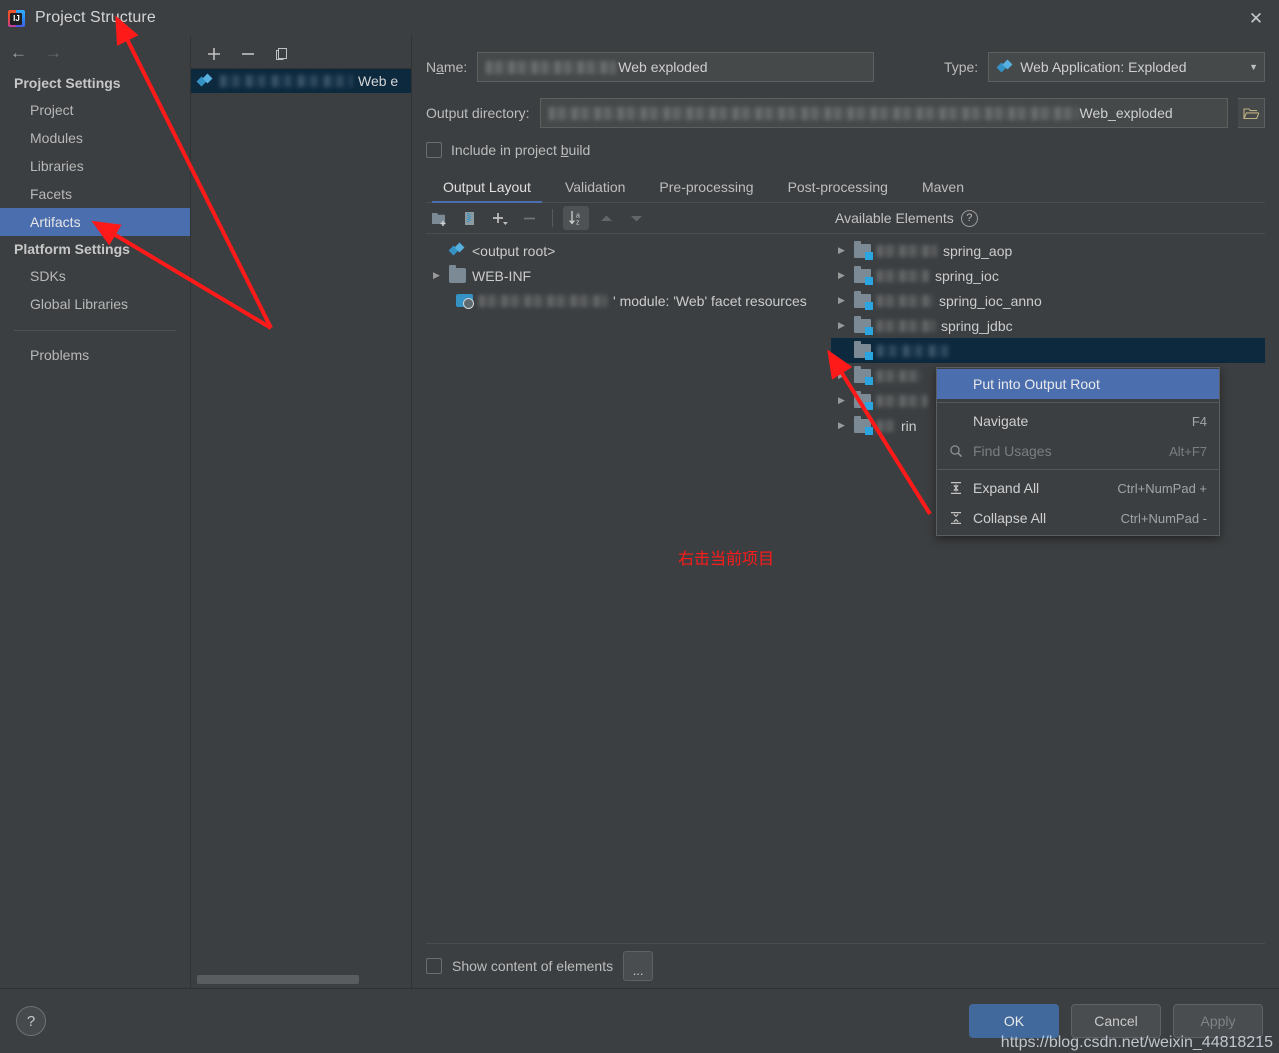 The width and height of the screenshot is (1279, 1053). I want to click on redacted-artifact-name, so click(286, 81).